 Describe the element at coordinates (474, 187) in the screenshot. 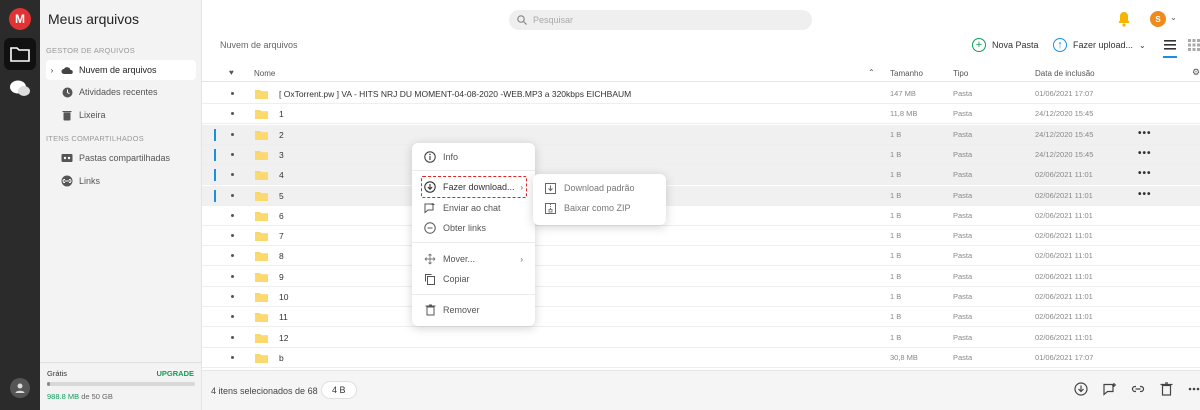

I see `download-highlight-box` at that location.